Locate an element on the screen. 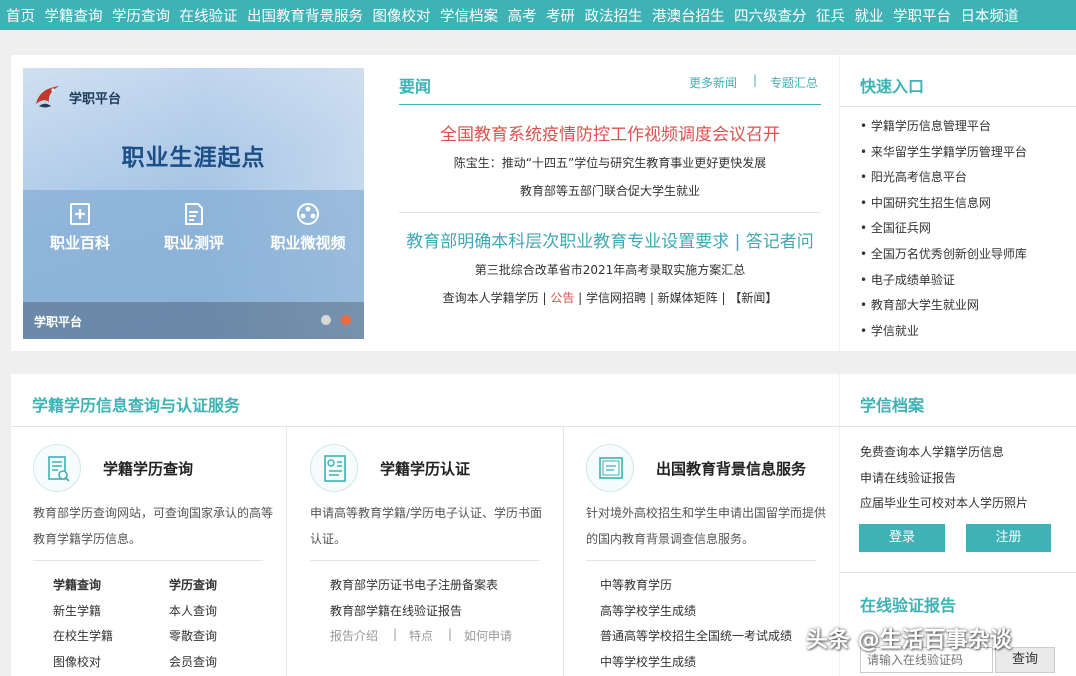 The width and height of the screenshot is (1076, 676). quick-link-transcript-verify: • 电子成绩单验证 is located at coordinates (943, 284).